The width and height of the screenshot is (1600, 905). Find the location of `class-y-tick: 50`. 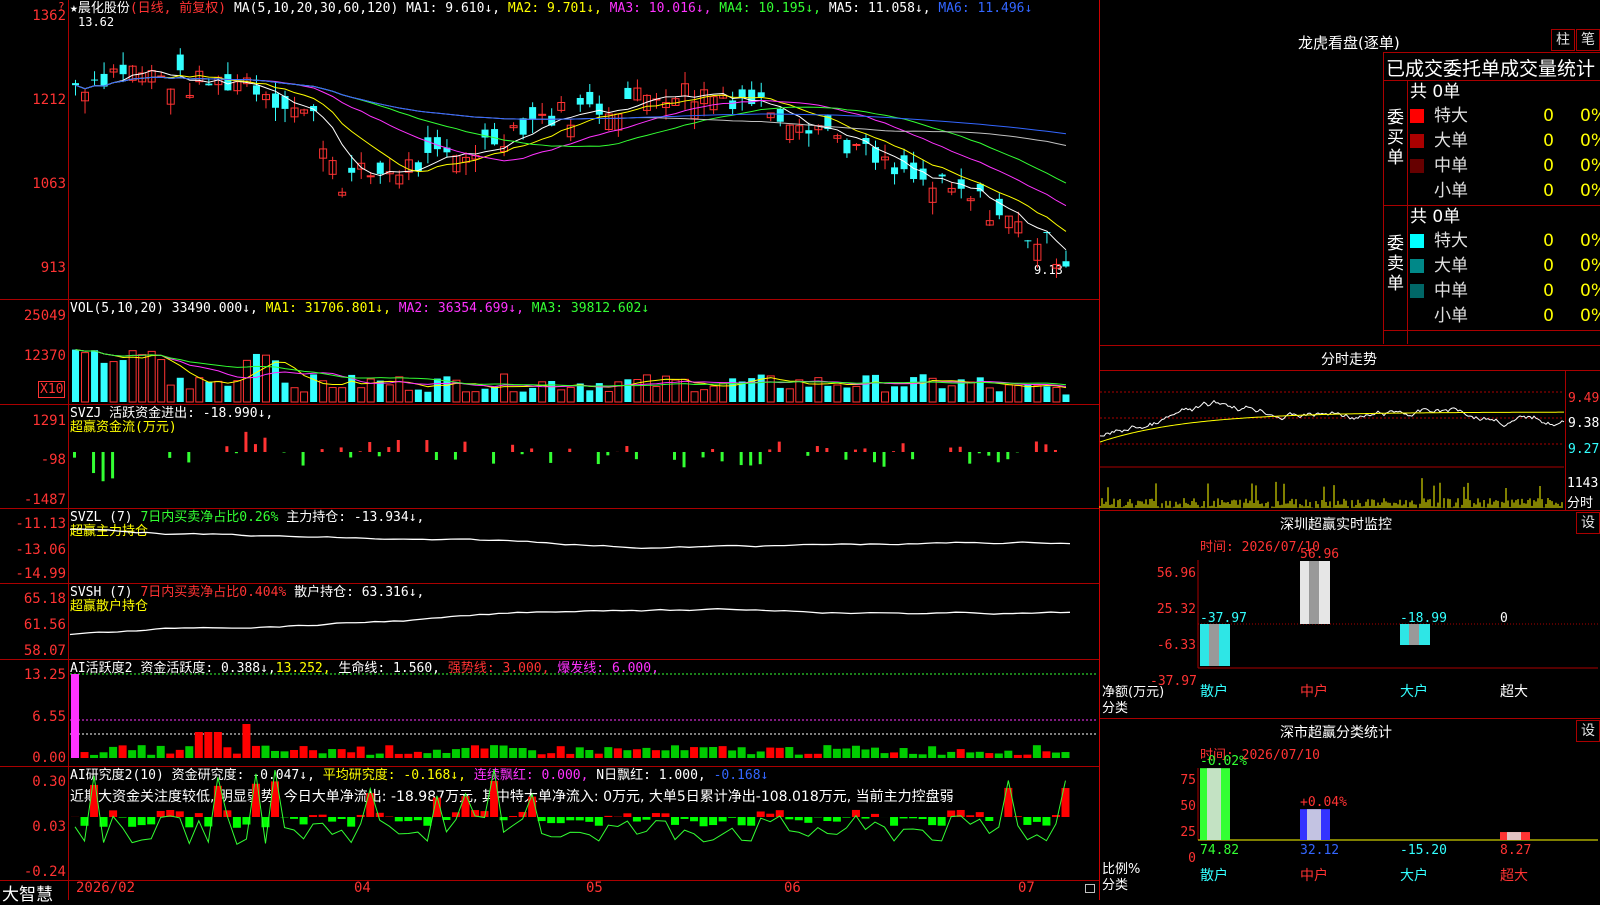

class-y-tick: 50 is located at coordinates (1173, 806).